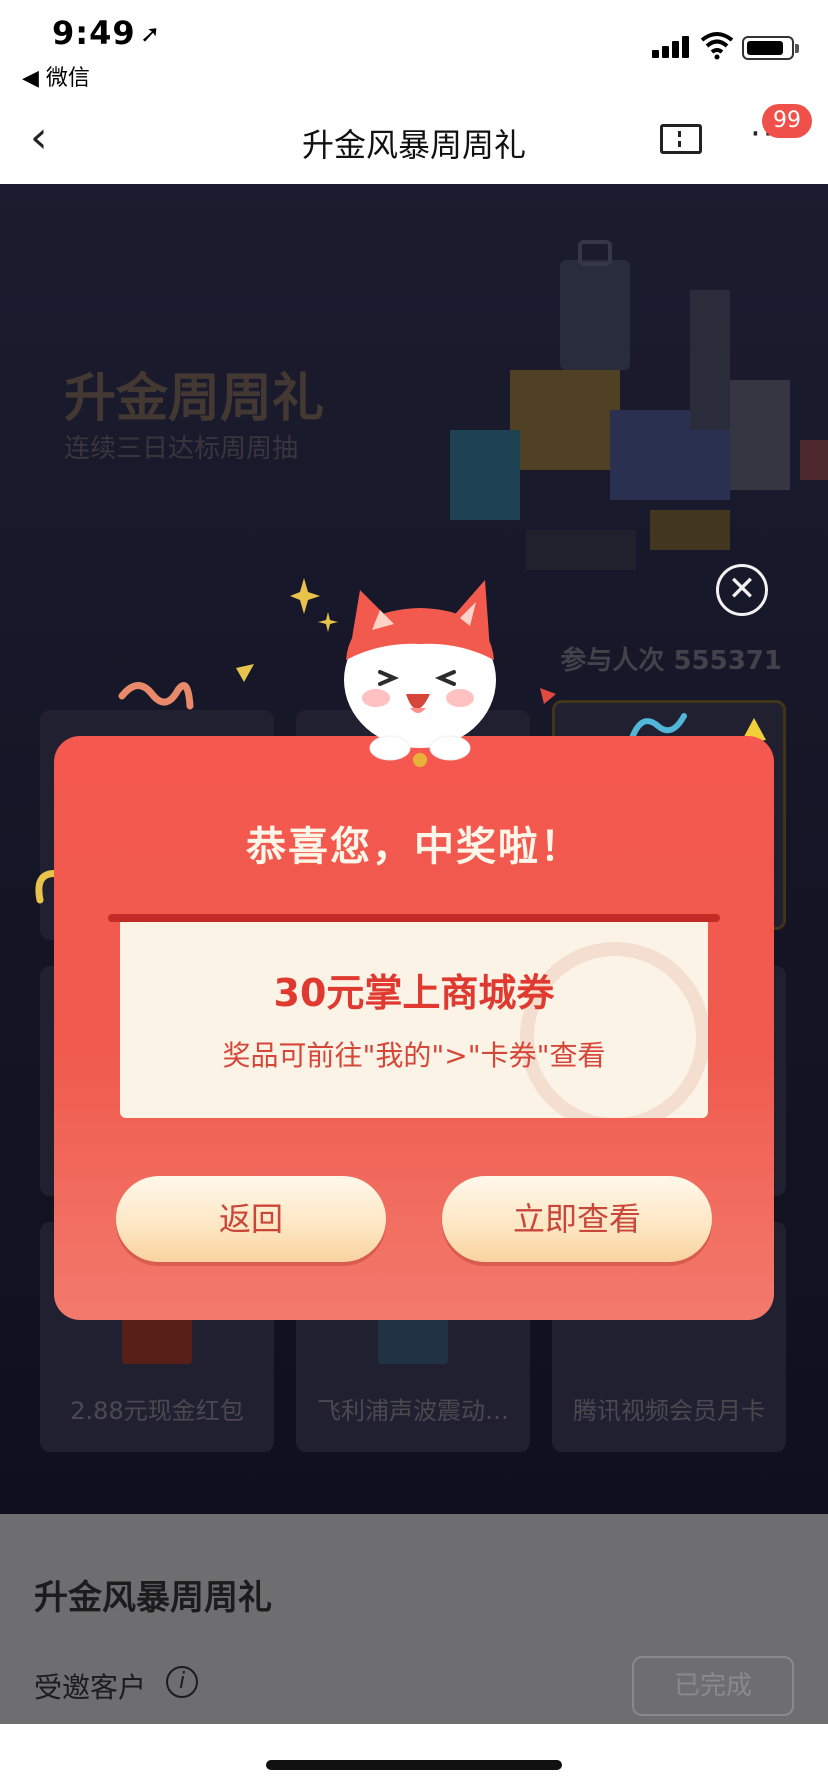  Describe the element at coordinates (153, 1598) in the screenshot. I see `section-title: 升金风暴周周礼` at that location.